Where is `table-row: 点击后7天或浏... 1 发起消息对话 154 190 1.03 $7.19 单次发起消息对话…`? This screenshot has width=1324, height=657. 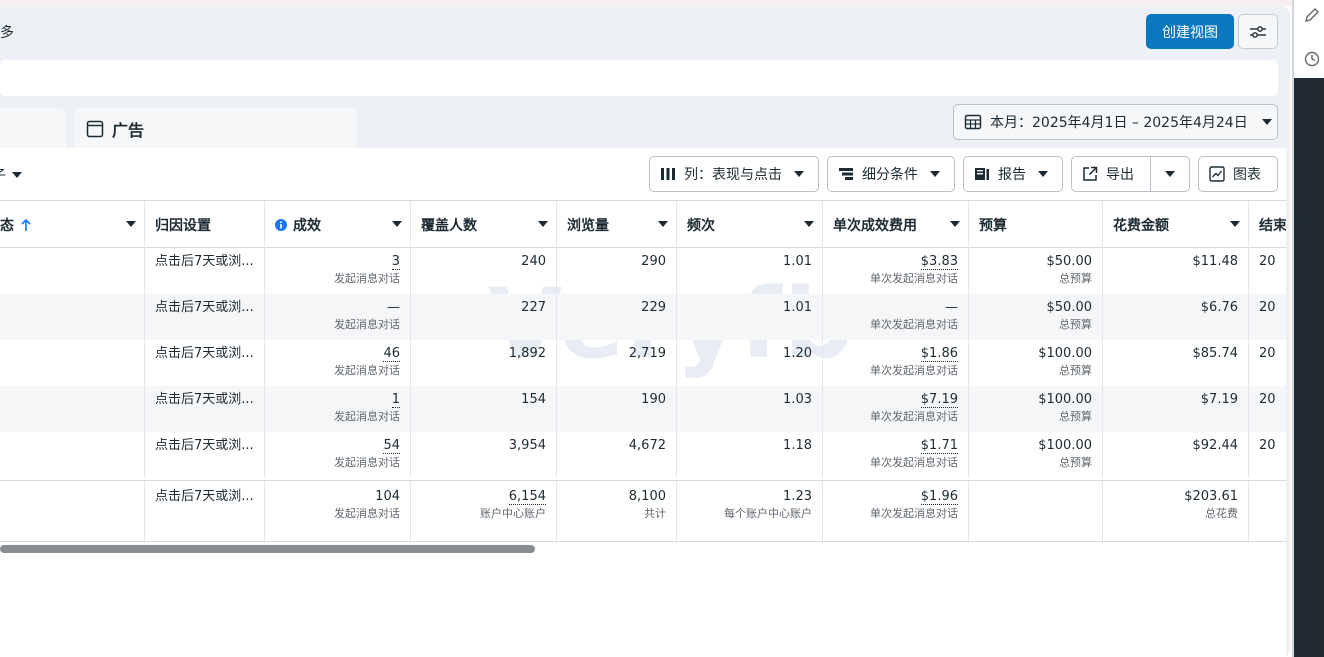 table-row: 点击后7天或浏... 1 发起消息对话 154 190 1.03 $7.19 单次发起消息对话… is located at coordinates (643, 409).